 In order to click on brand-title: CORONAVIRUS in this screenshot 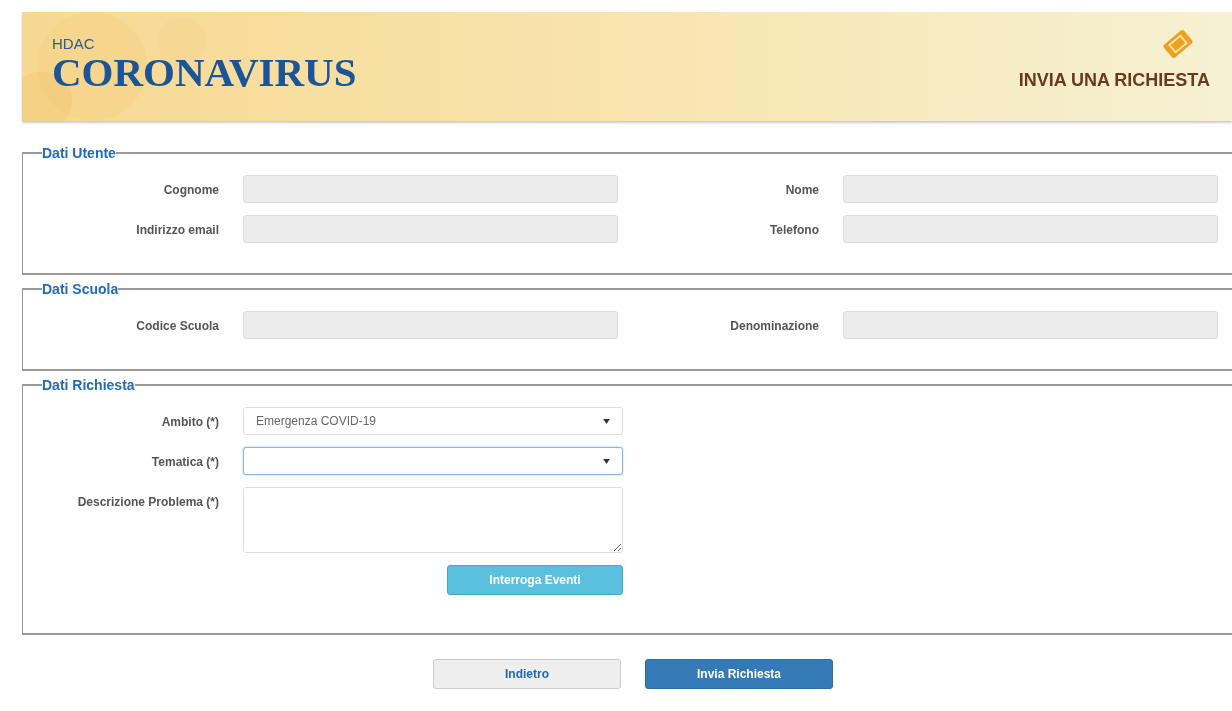, I will do `click(204, 72)`.